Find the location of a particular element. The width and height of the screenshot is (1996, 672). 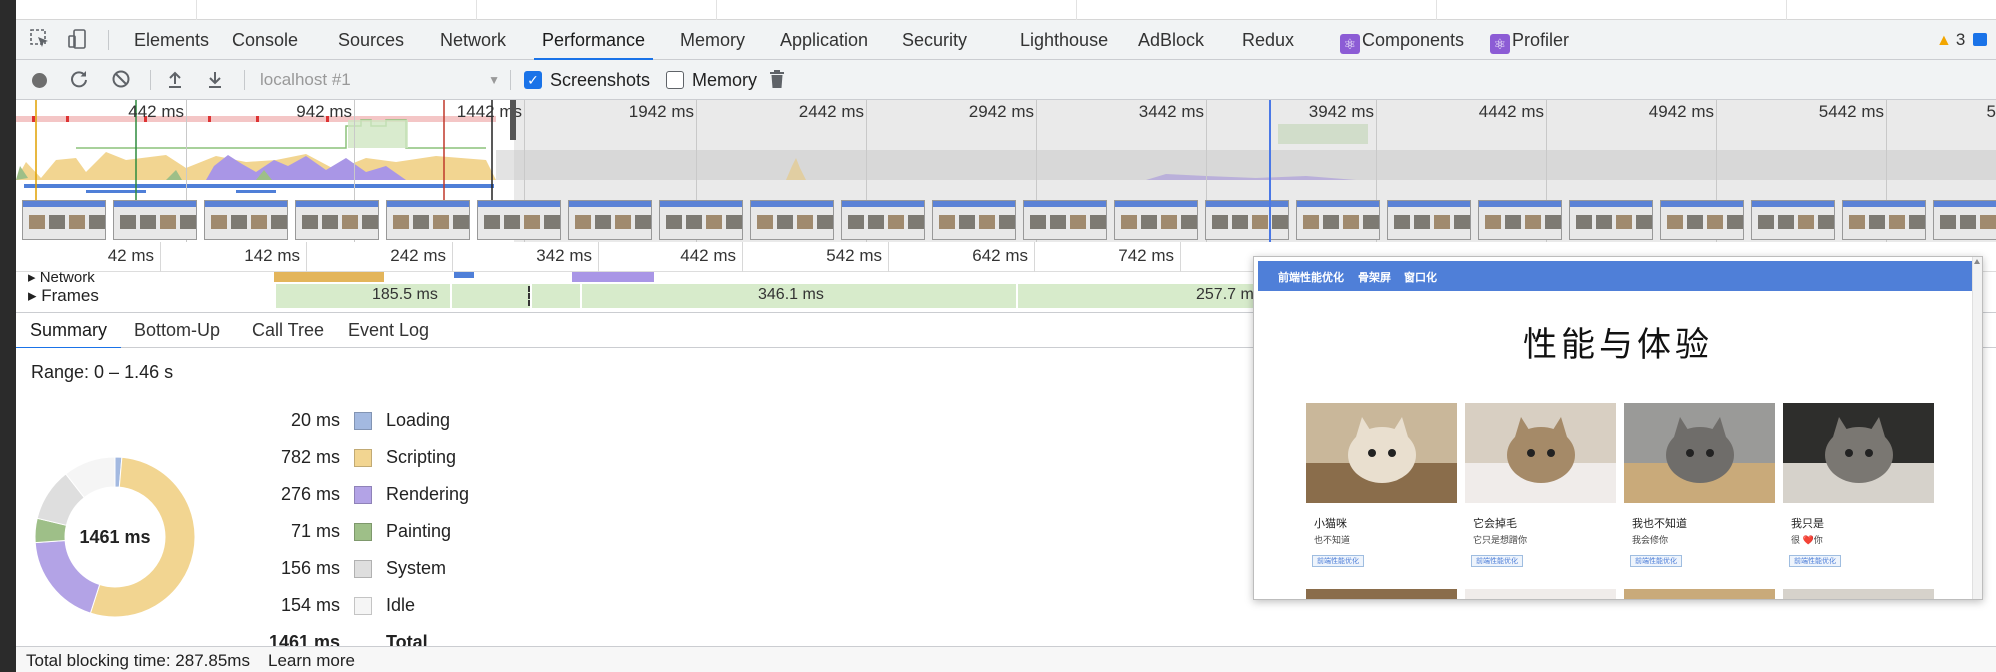

trash-icon is located at coordinates (777, 80).